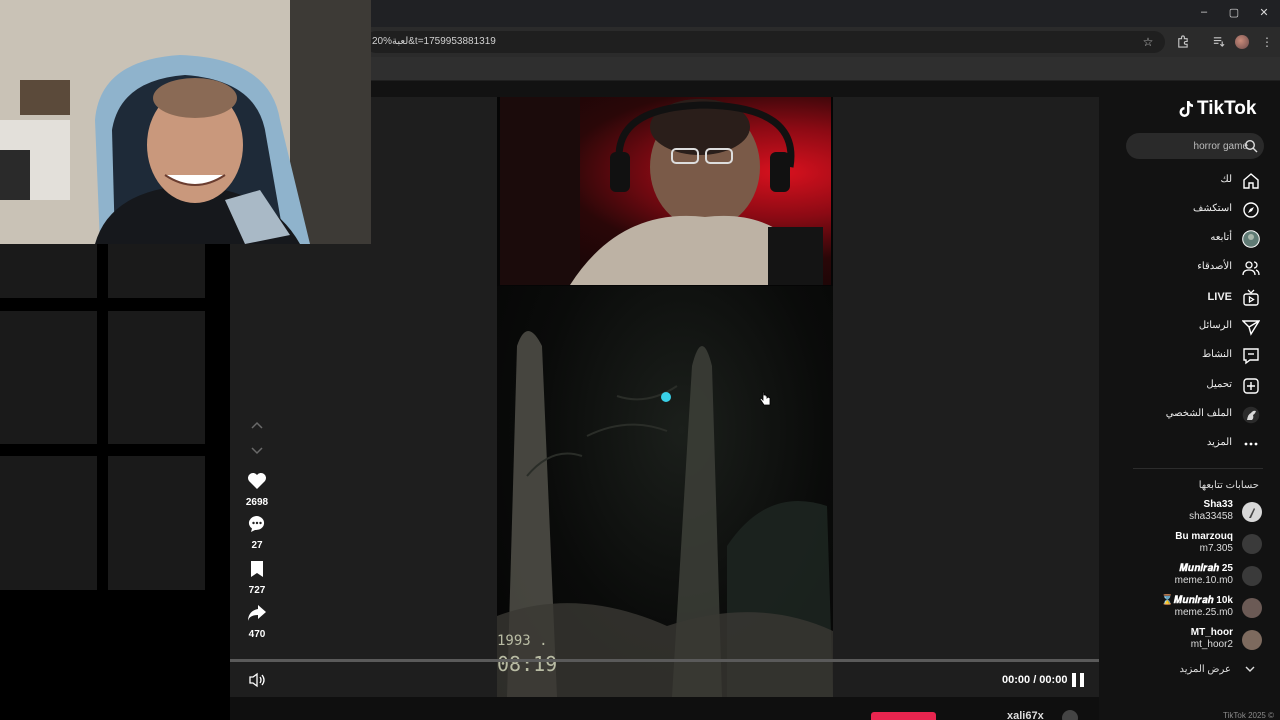 This screenshot has height=720, width=1280. What do you see at coordinates (1025, 715) in the screenshot?
I see `bottom-username: xali67x` at bounding box center [1025, 715].